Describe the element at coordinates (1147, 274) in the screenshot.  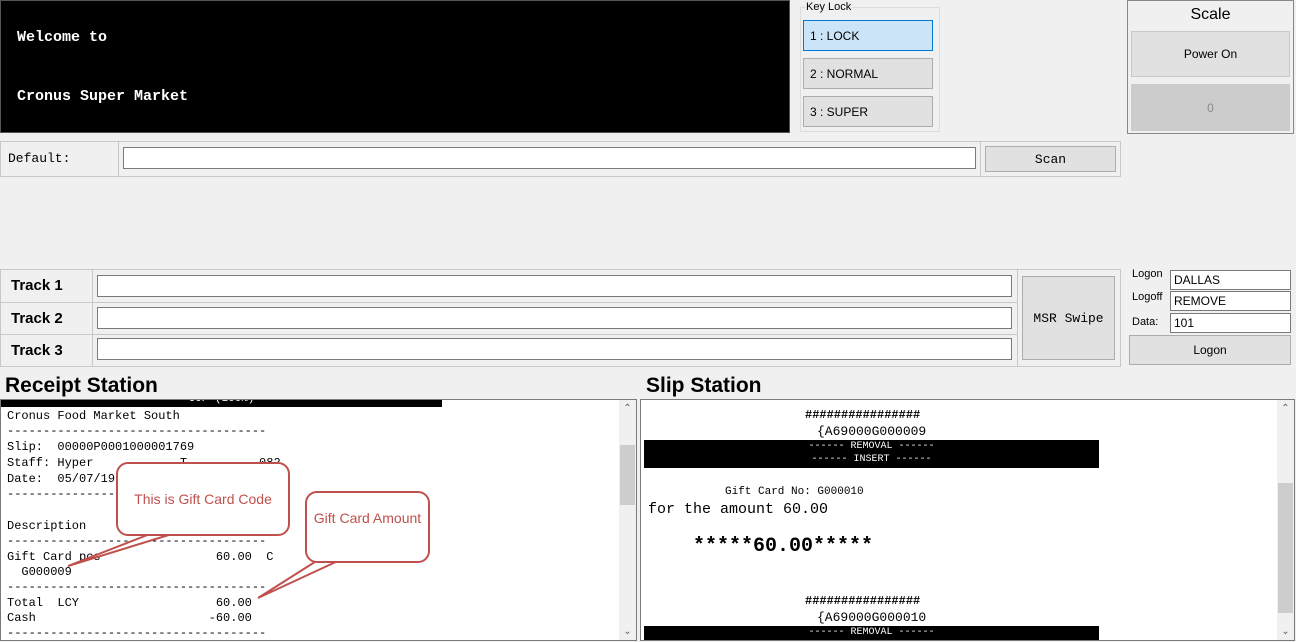
I see `logon-label: Logon` at that location.